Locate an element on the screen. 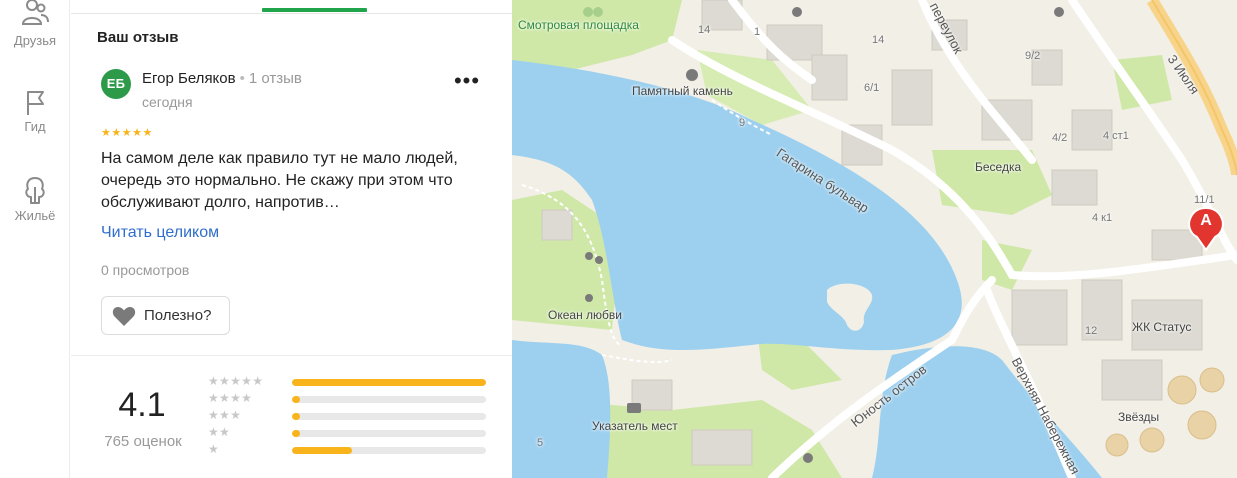  house-number: 1 is located at coordinates (757, 32).